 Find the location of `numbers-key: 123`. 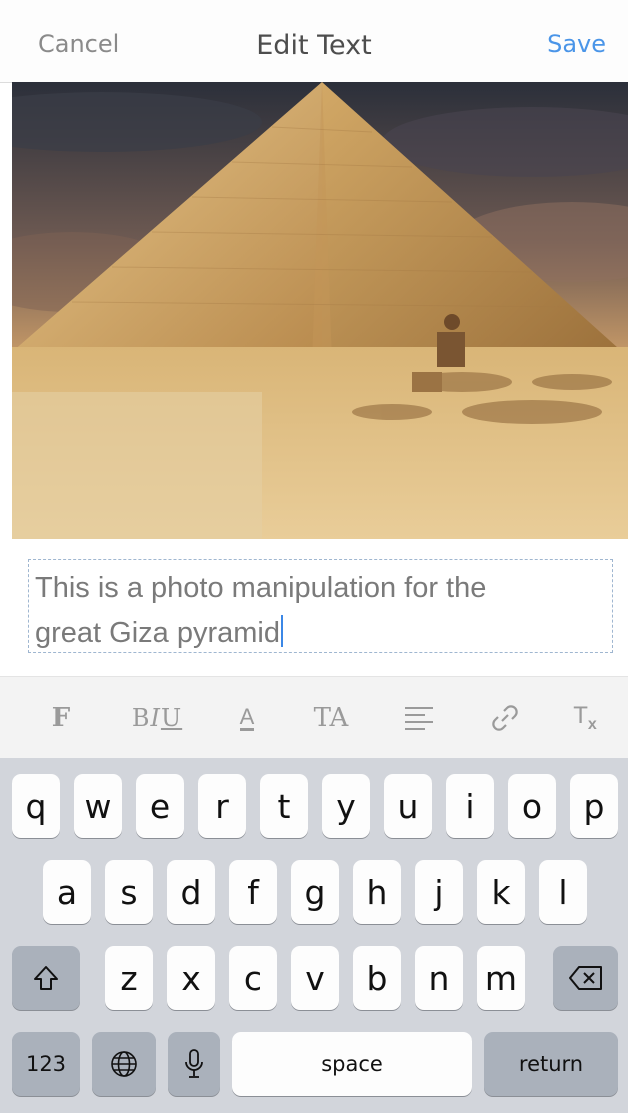

numbers-key: 123 is located at coordinates (46, 1064).